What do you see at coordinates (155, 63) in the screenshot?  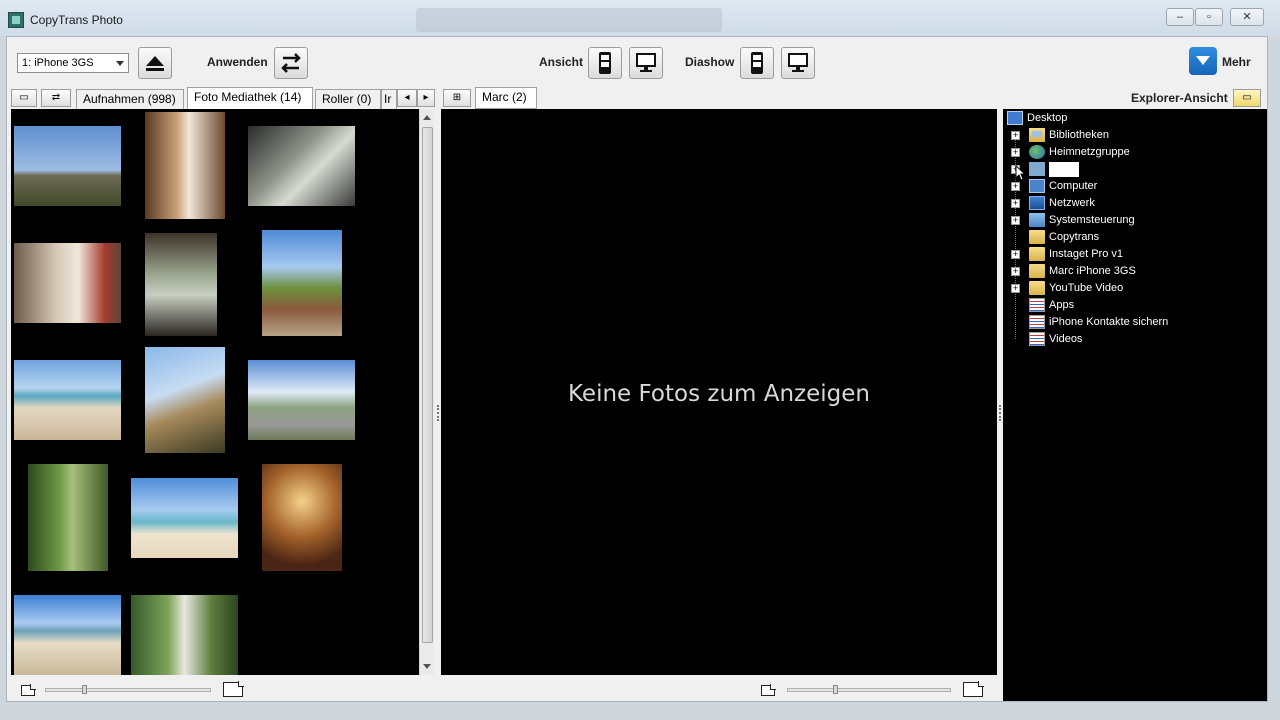 I see `eject-button` at bounding box center [155, 63].